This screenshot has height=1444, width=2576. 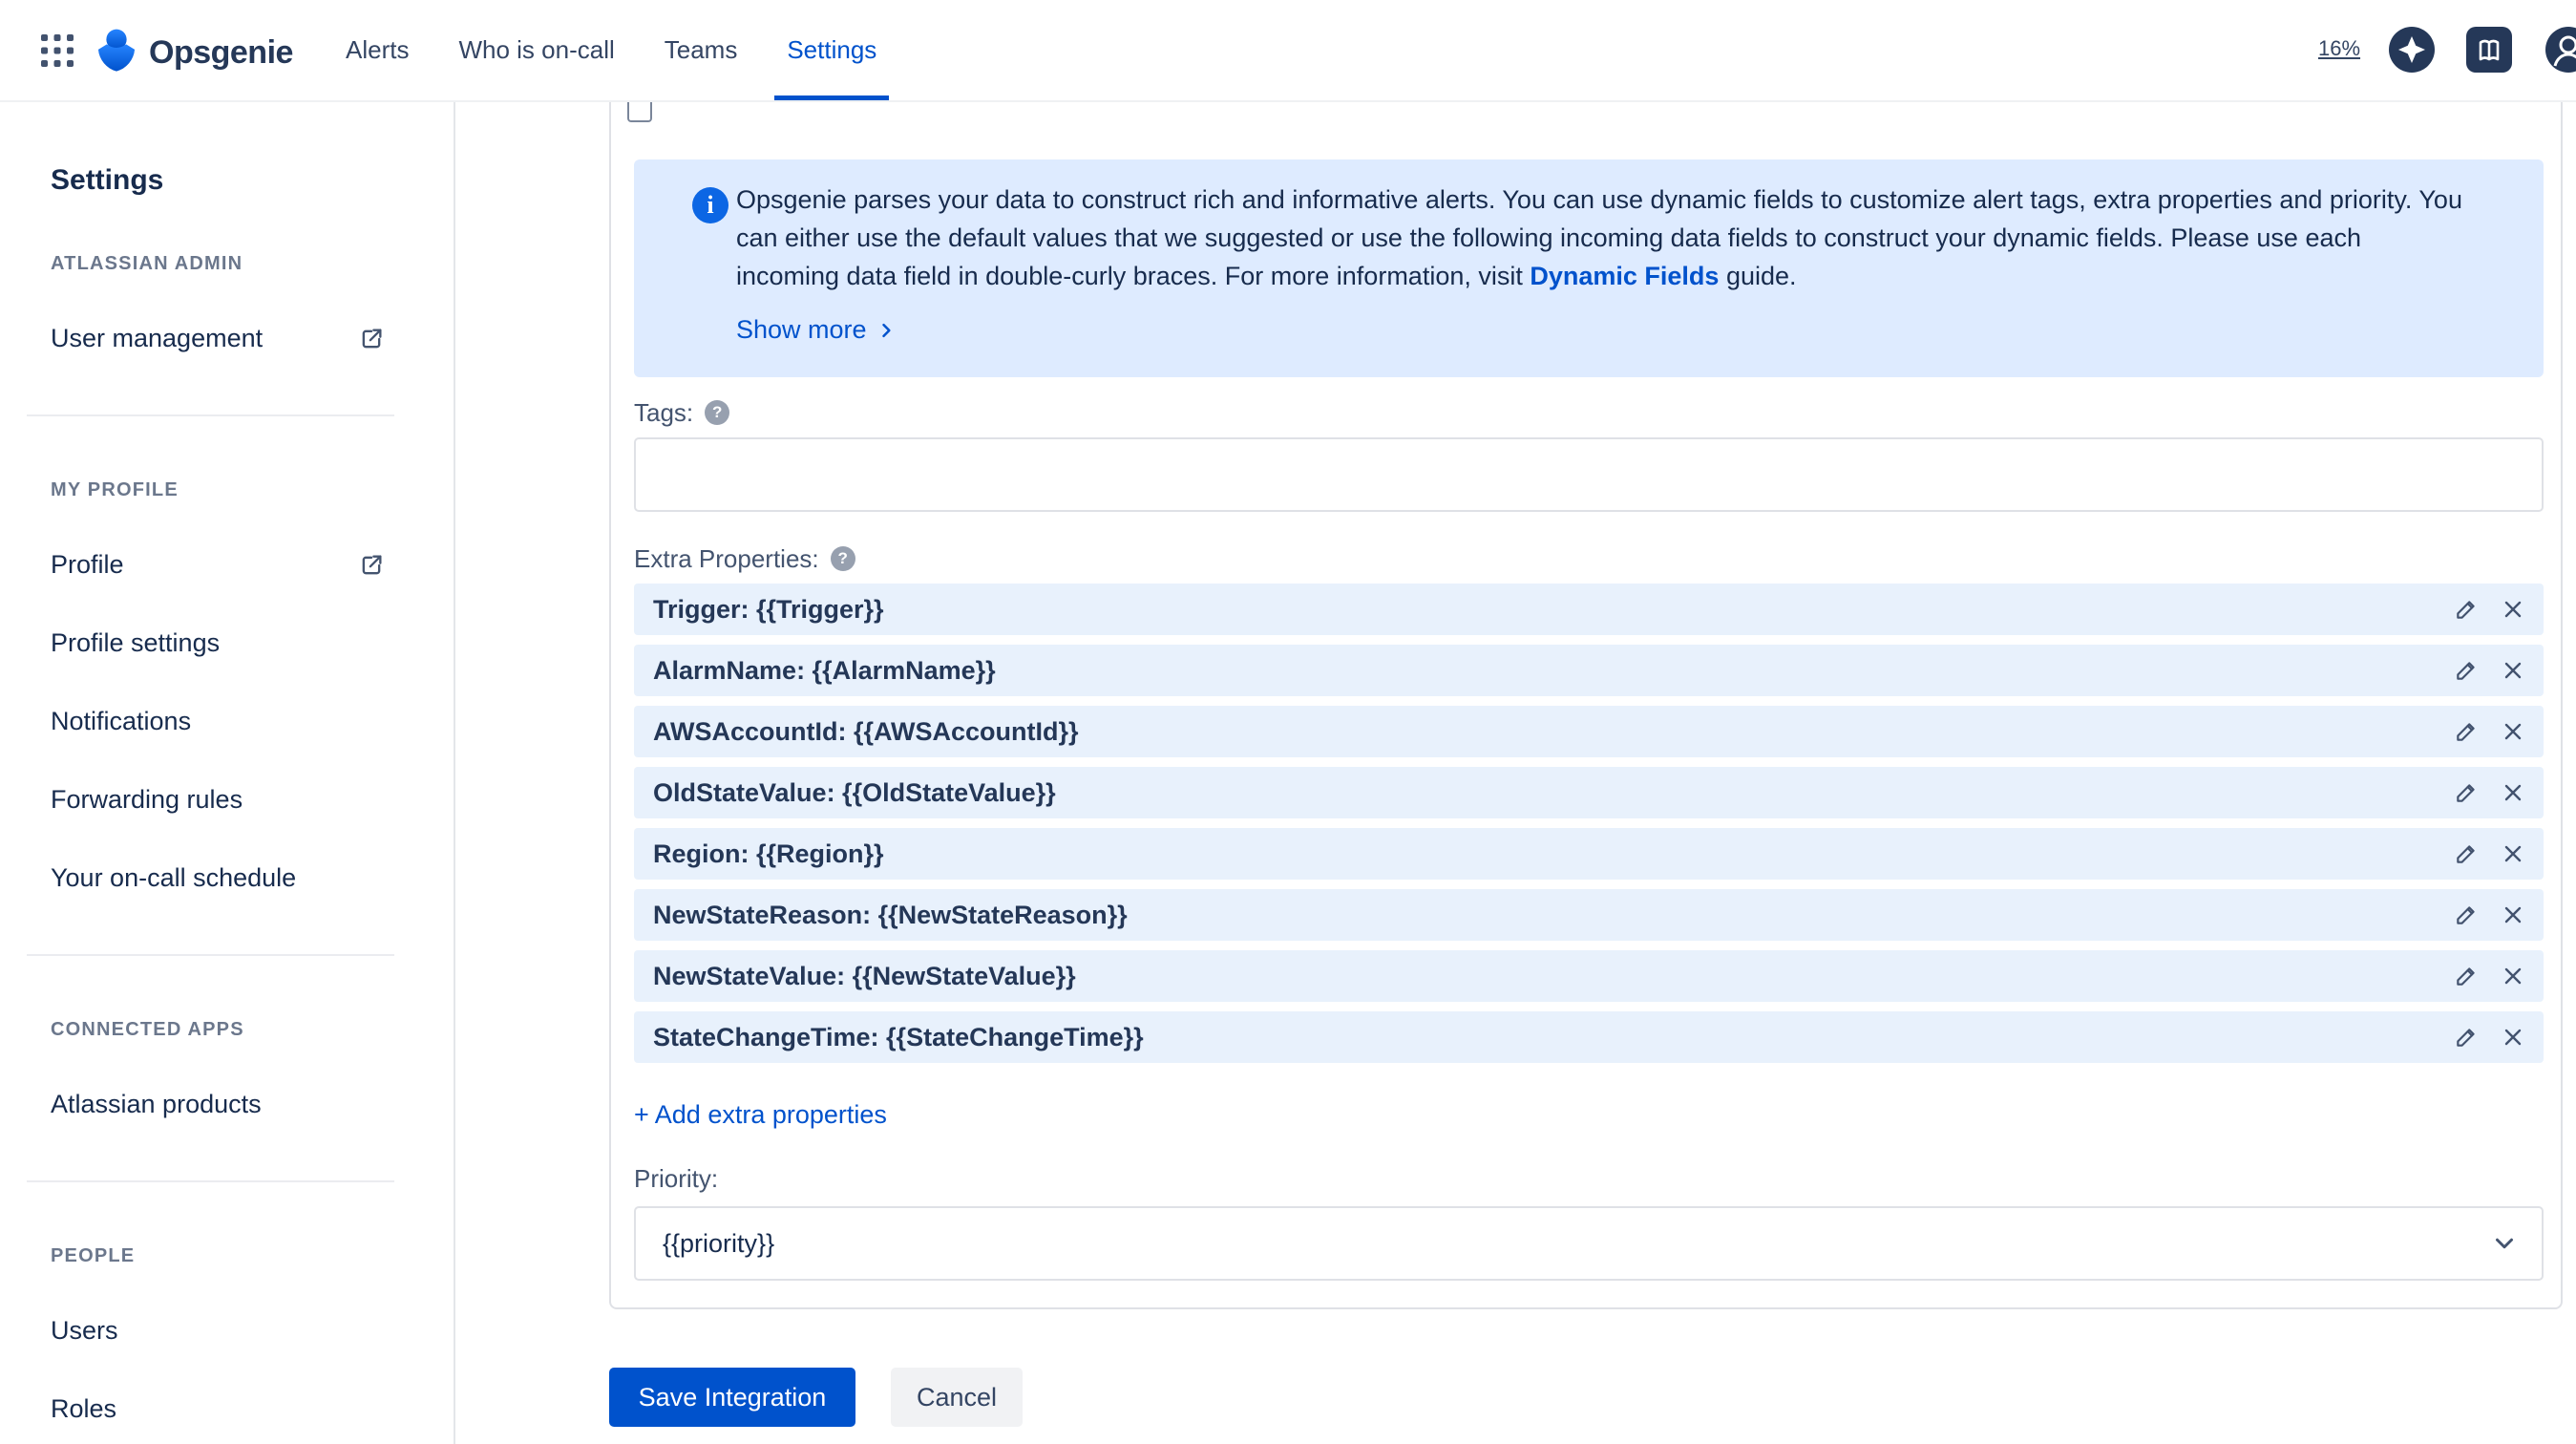 I want to click on sidebar-item-label: User management, so click(x=157, y=338).